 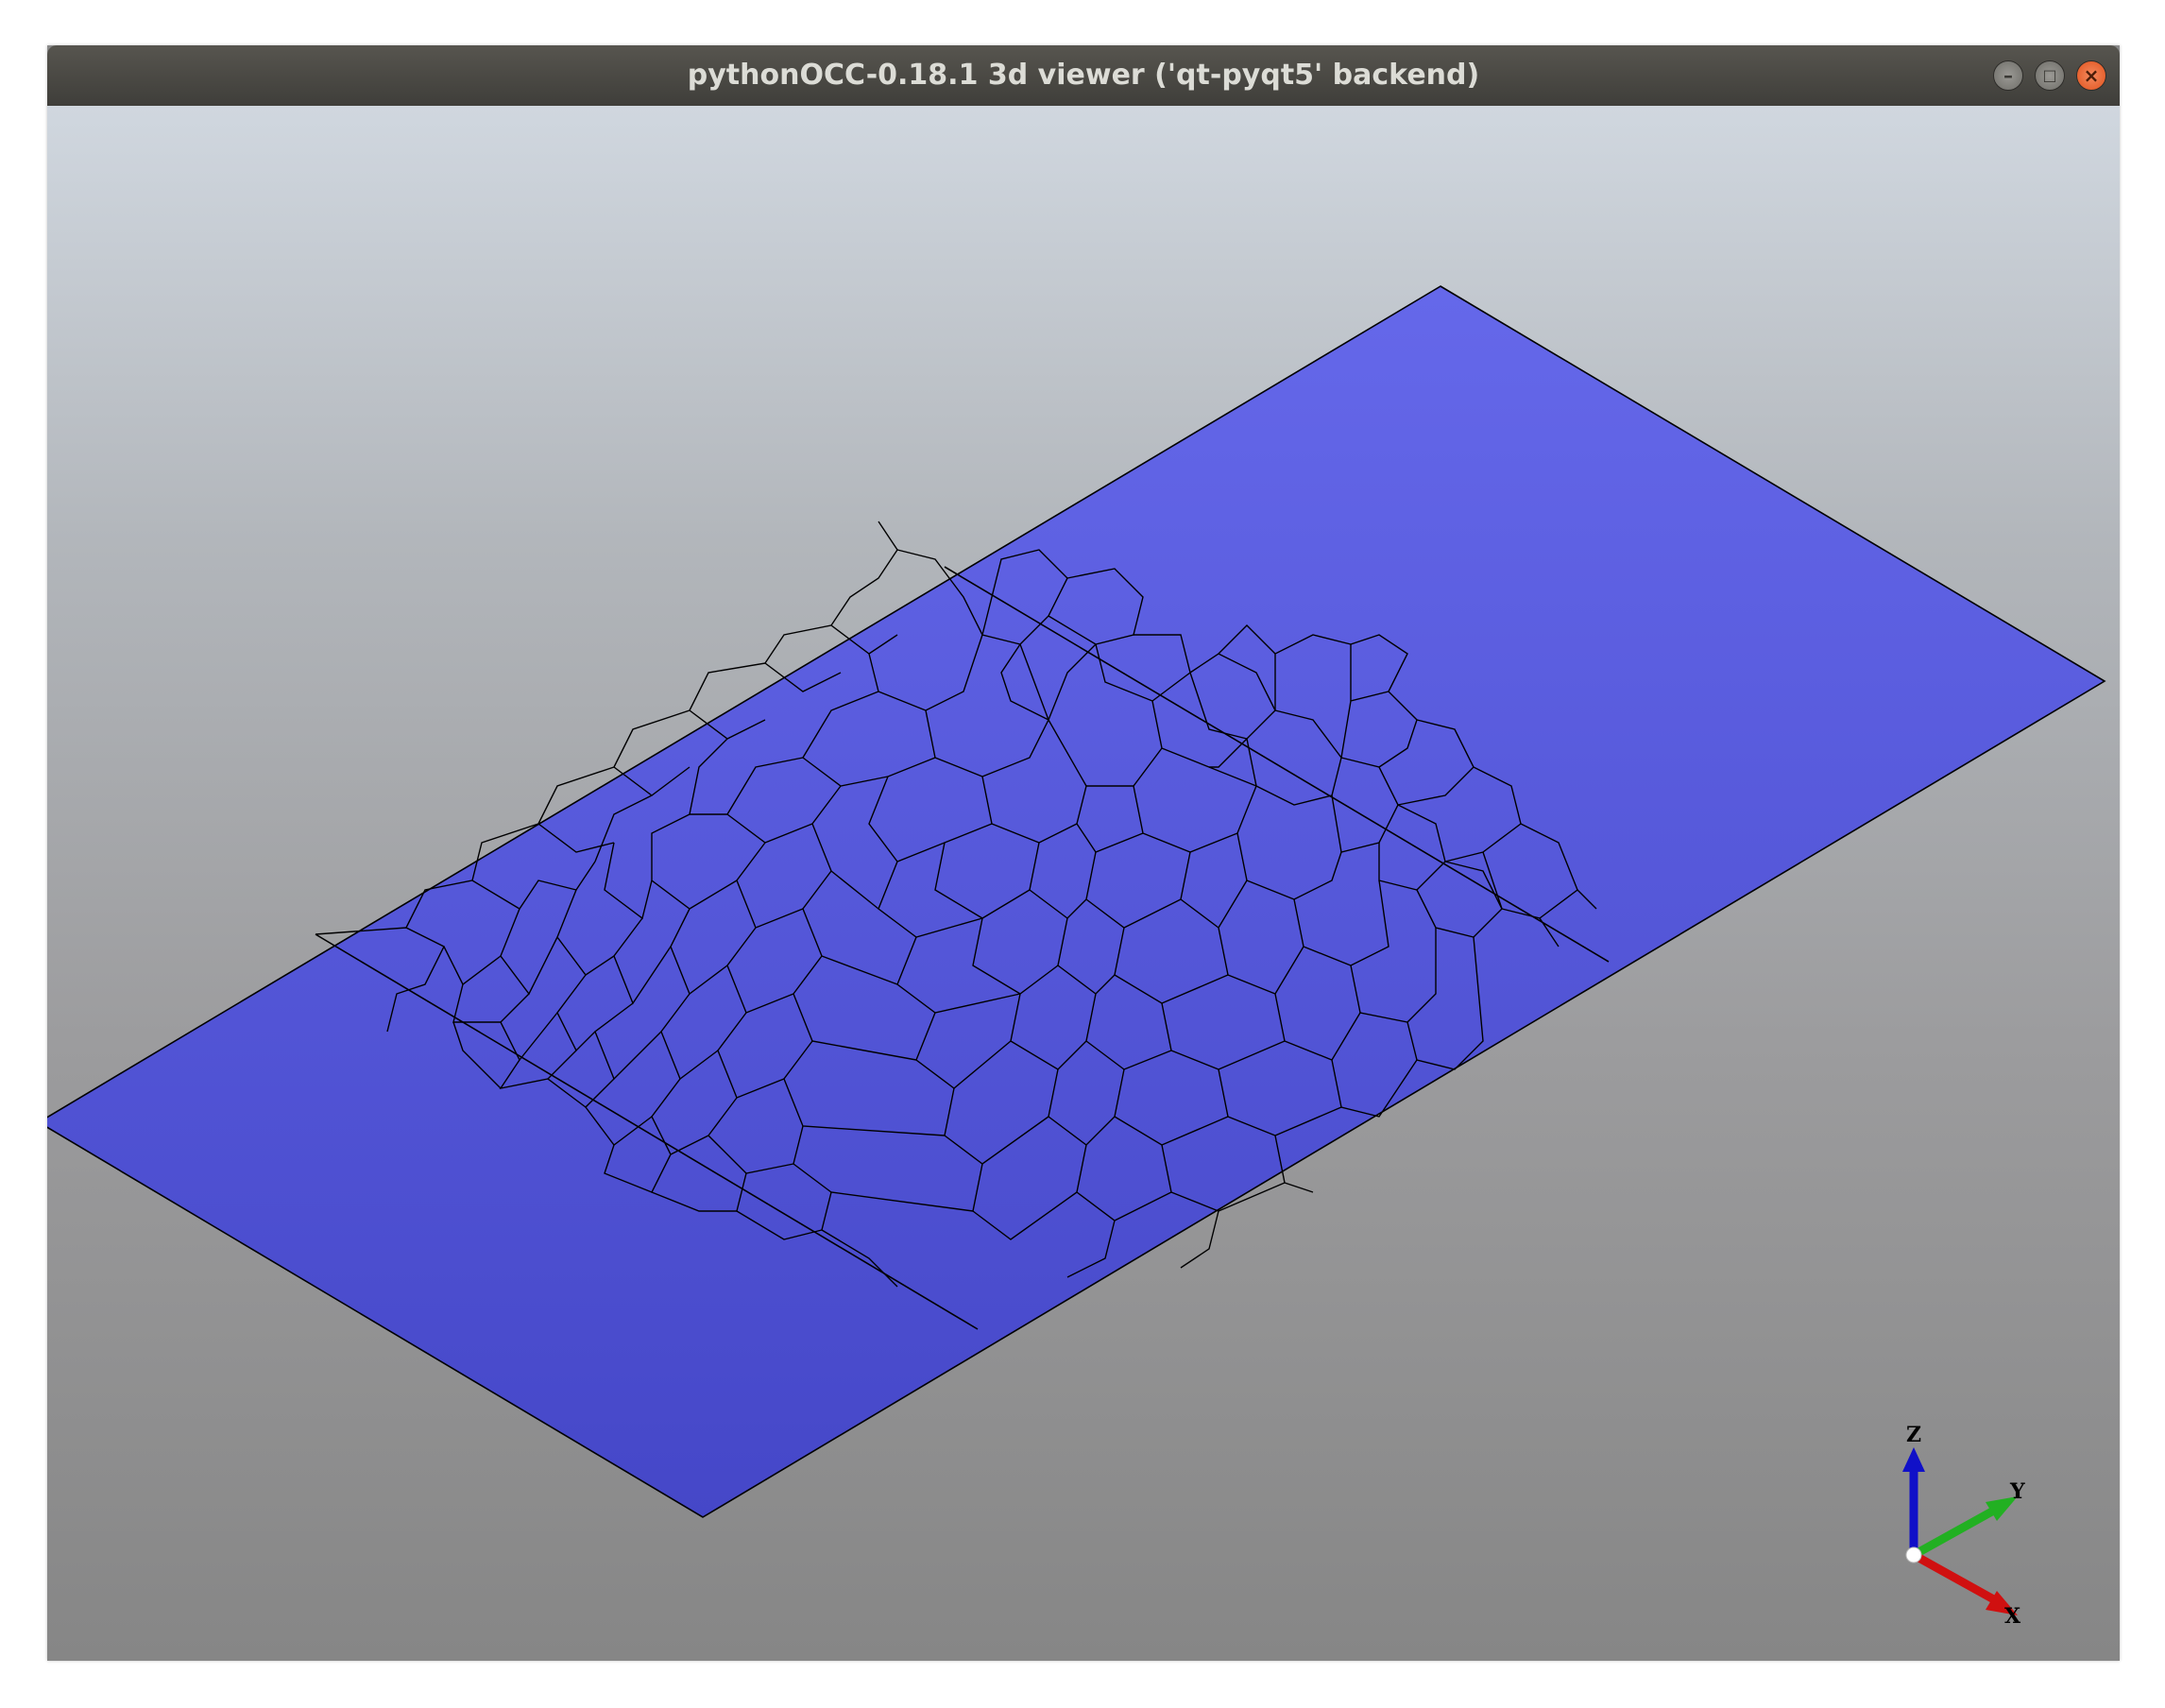 What do you see at coordinates (1913, 1435) in the screenshot?
I see `z-axis-label: Z` at bounding box center [1913, 1435].